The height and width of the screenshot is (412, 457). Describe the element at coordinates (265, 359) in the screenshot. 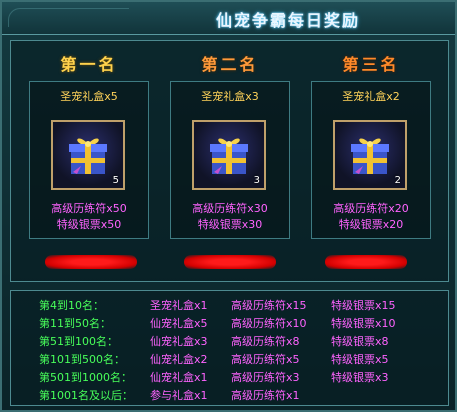

I see `tier-reward-1: 高级历练符x5` at that location.